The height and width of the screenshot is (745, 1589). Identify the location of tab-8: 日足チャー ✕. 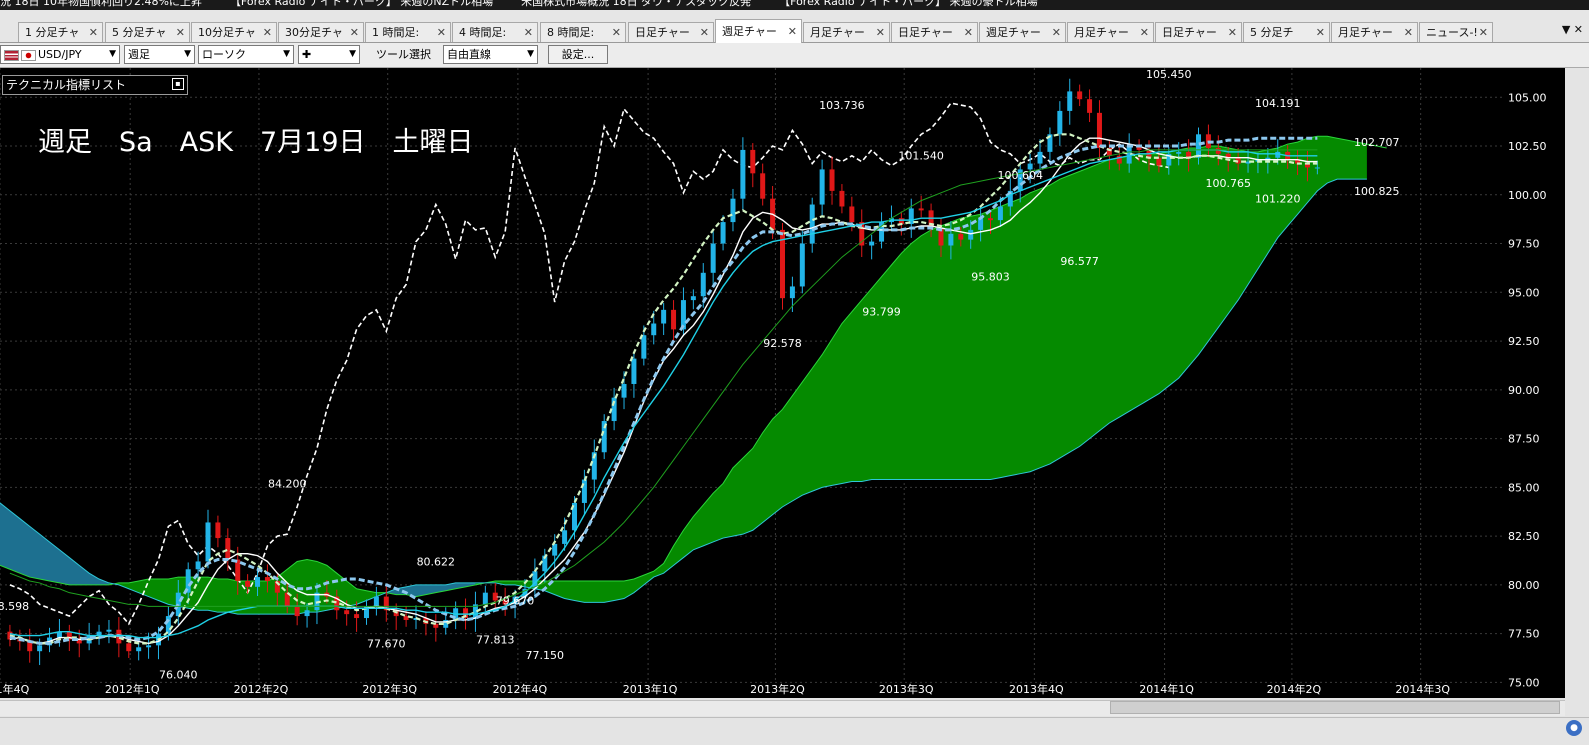
(671, 32).